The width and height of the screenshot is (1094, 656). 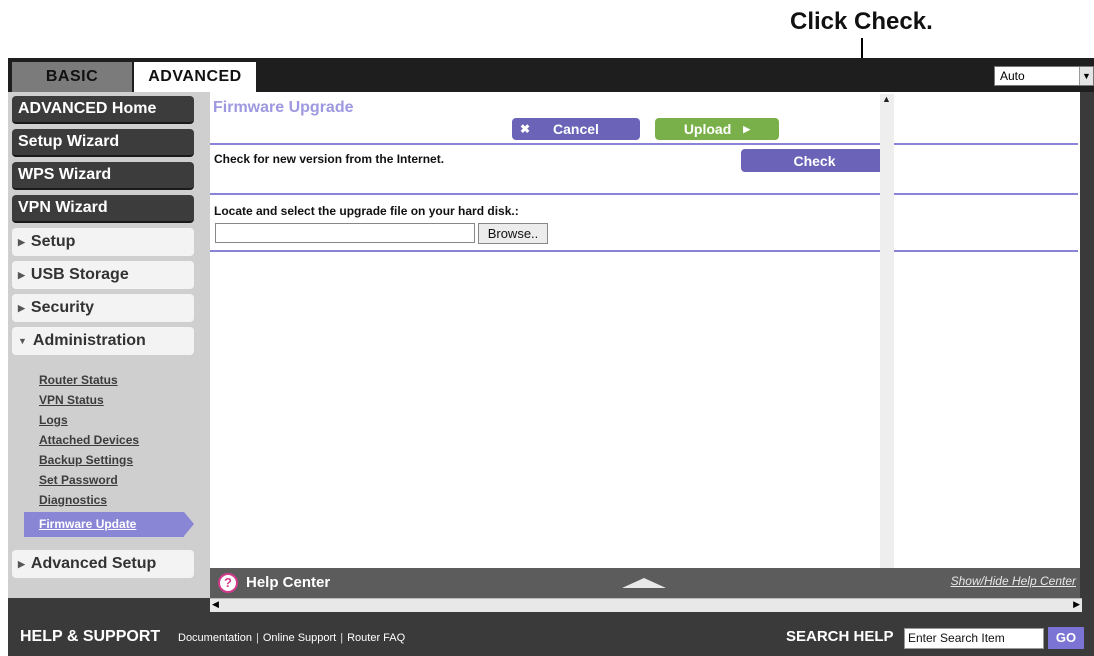 I want to click on file-path-input, so click(x=345, y=233).